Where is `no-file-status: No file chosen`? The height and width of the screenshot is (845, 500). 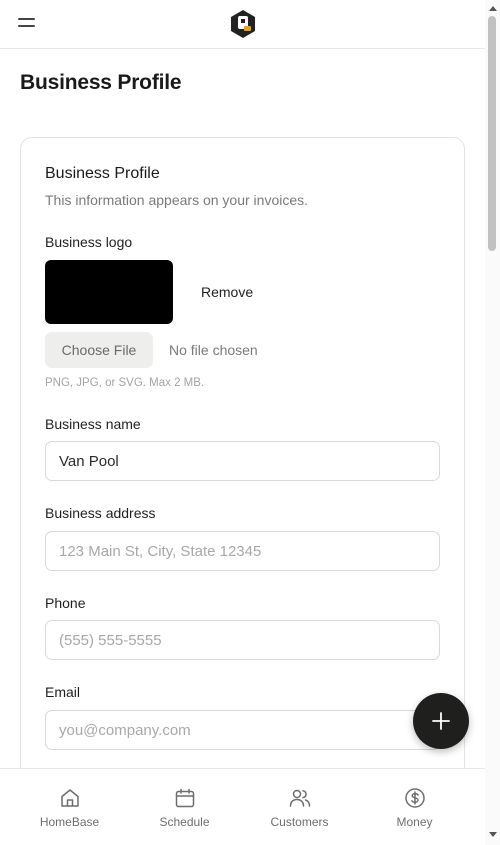
no-file-status: No file chosen is located at coordinates (213, 350).